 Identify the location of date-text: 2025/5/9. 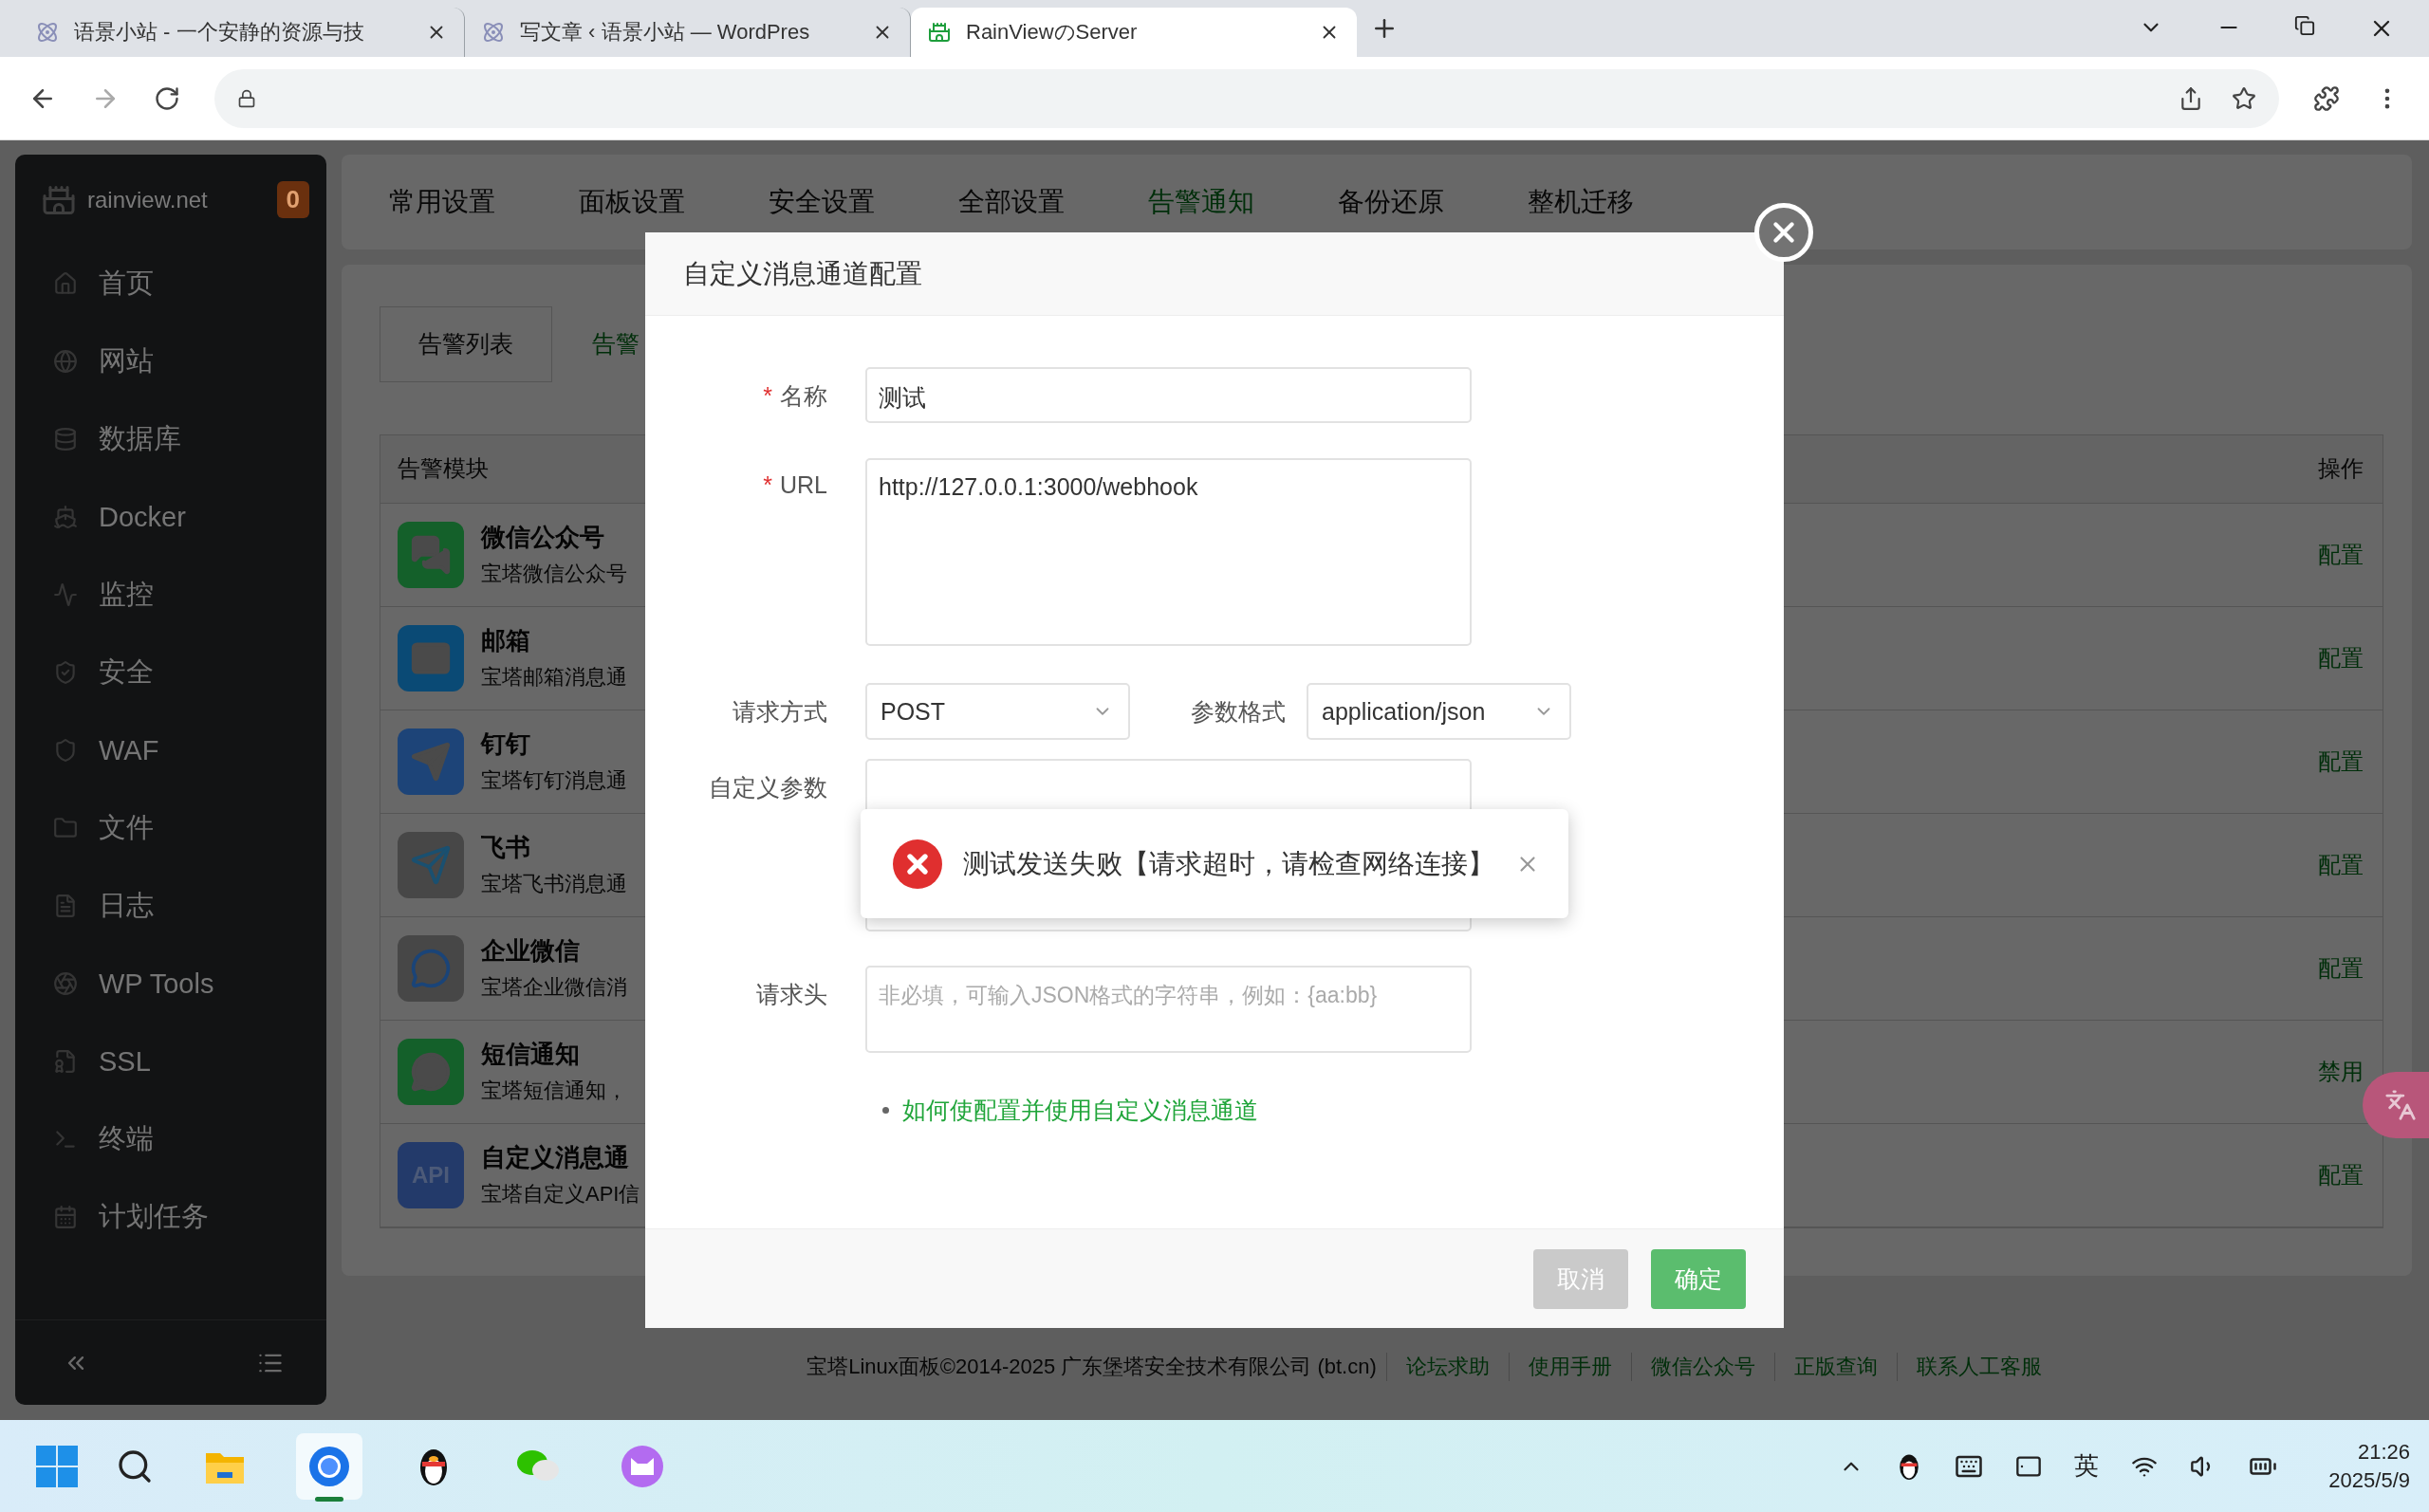
(2369, 1480).